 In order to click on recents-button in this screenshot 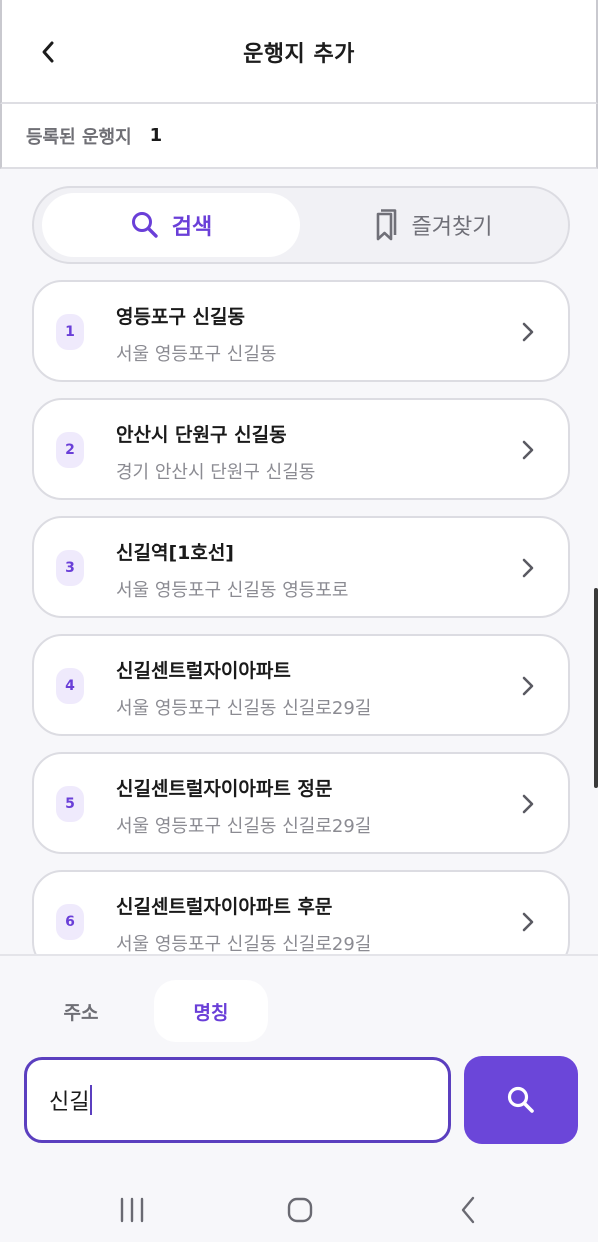, I will do `click(132, 1210)`.